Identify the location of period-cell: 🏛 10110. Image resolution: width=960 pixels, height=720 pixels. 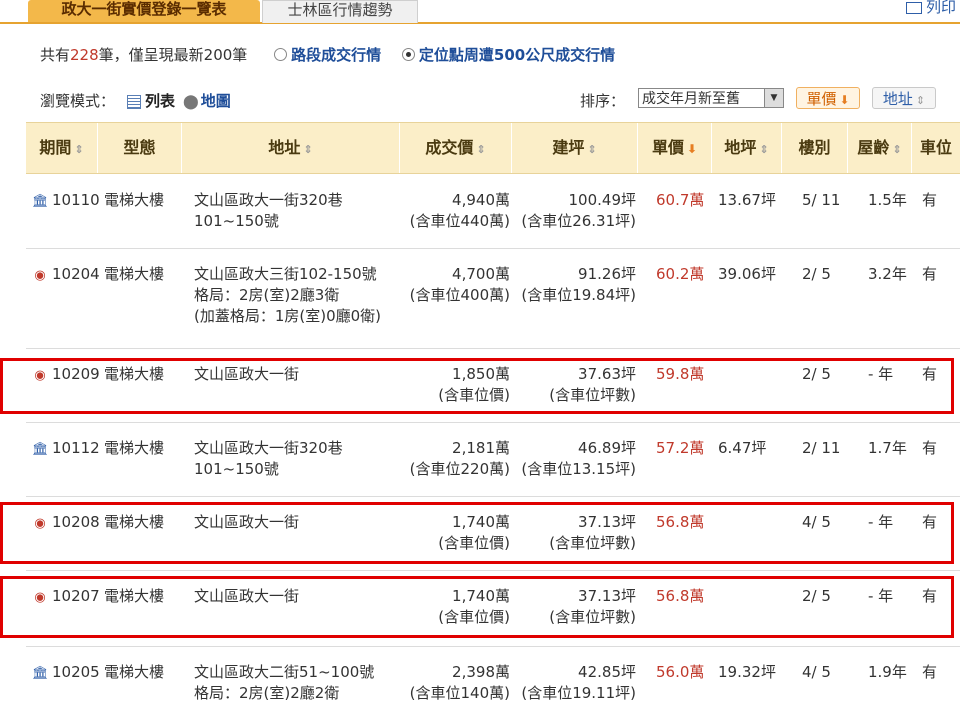
(66, 201).